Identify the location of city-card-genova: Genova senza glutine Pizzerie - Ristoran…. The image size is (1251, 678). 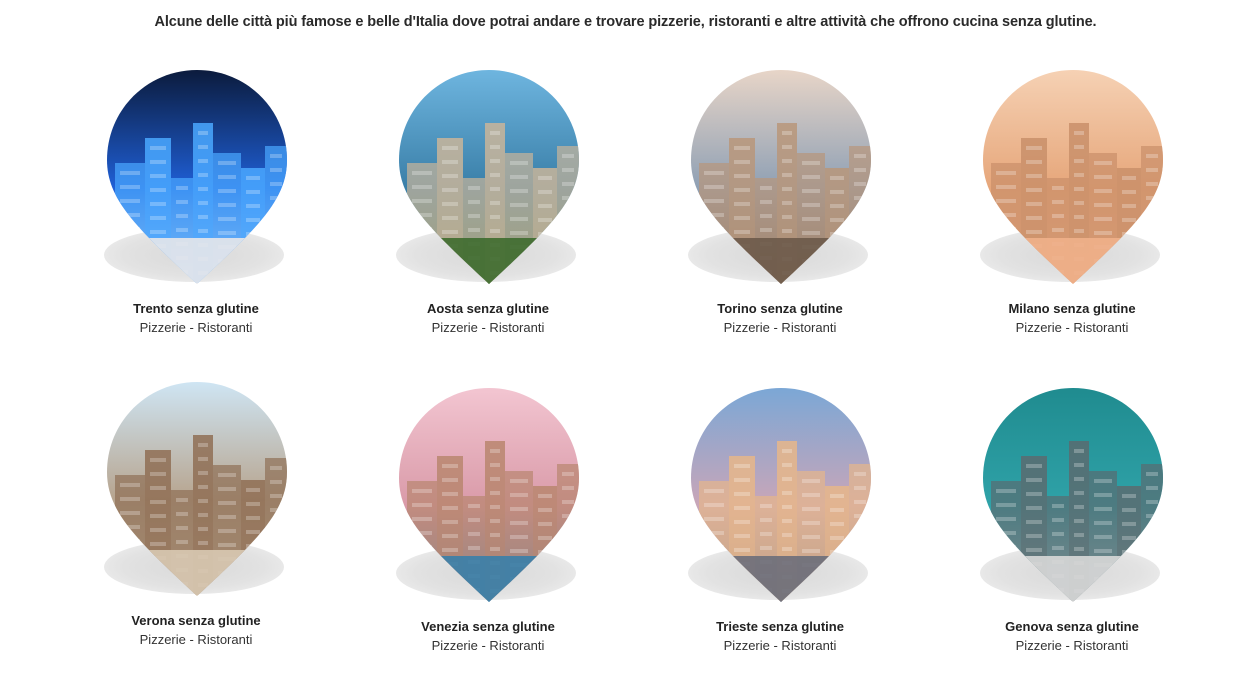
(1072, 521).